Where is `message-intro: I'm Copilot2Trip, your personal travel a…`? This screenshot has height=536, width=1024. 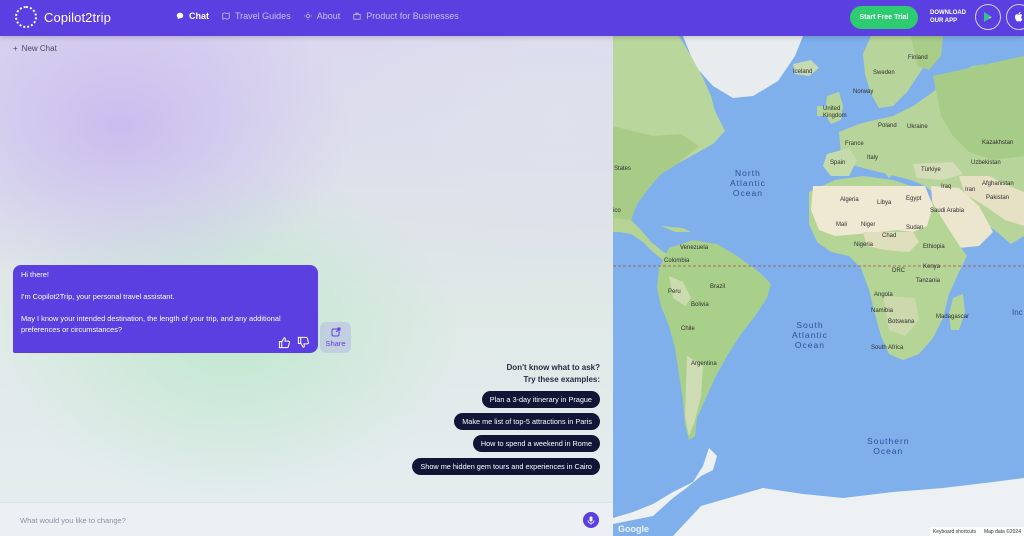
message-intro: I'm Copilot2Trip, your personal travel a… is located at coordinates (98, 296).